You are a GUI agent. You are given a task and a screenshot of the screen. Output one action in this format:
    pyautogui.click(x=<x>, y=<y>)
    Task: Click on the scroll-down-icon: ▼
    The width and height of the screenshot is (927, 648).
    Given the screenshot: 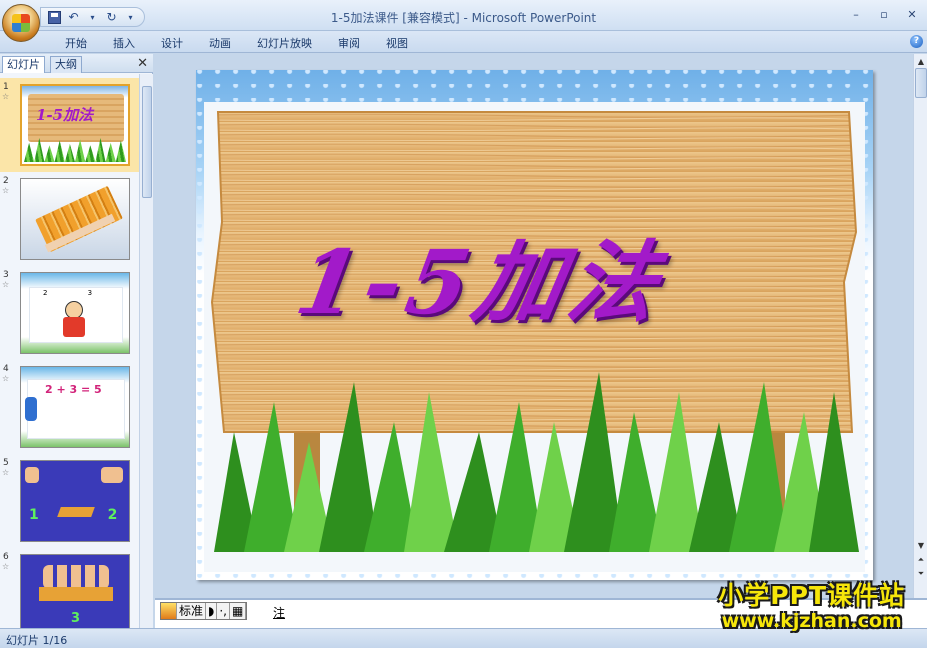 What is the action you would take?
    pyautogui.click(x=921, y=546)
    